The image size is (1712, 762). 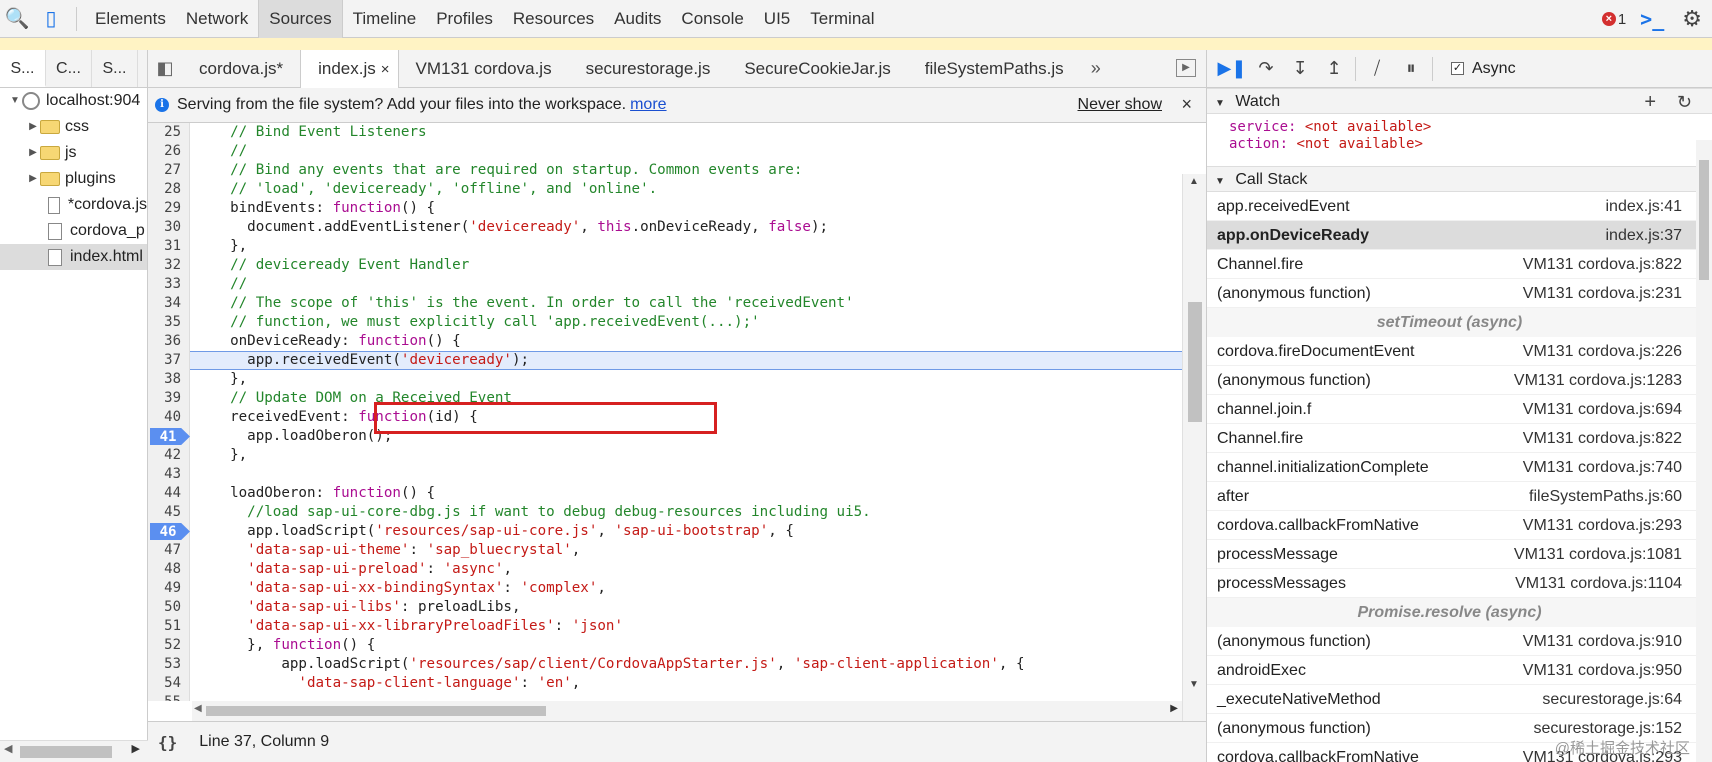 I want to click on file-tab: index.js ×, so click(x=349, y=68).